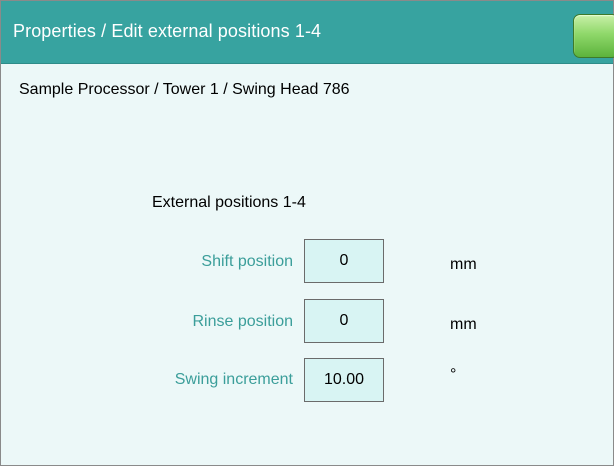 This screenshot has height=466, width=614. Describe the element at coordinates (167, 31) in the screenshot. I see `dialog-title: Properties / Edit external positions 1-4` at that location.